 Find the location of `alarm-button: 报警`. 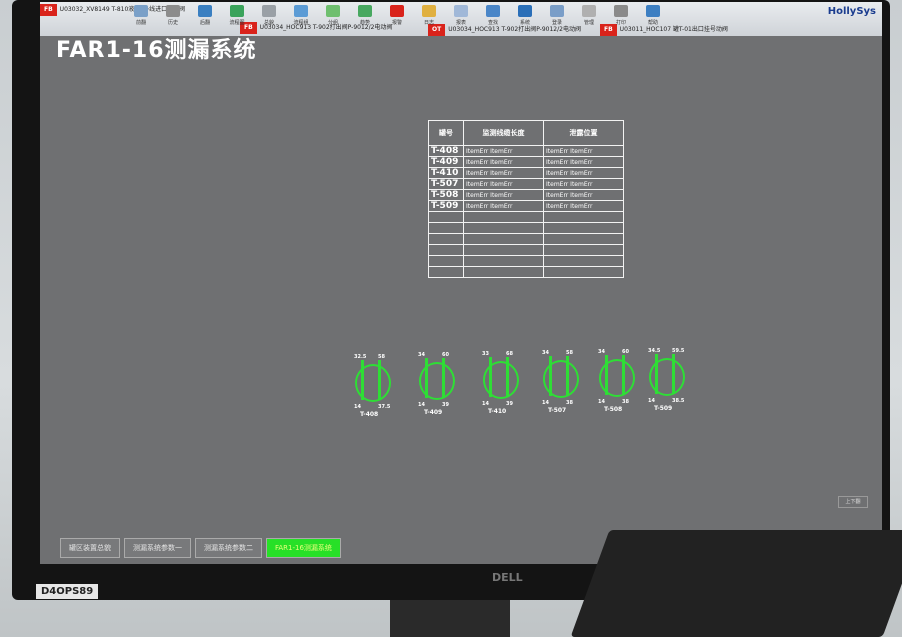

alarm-button: 报警 is located at coordinates (397, 15).